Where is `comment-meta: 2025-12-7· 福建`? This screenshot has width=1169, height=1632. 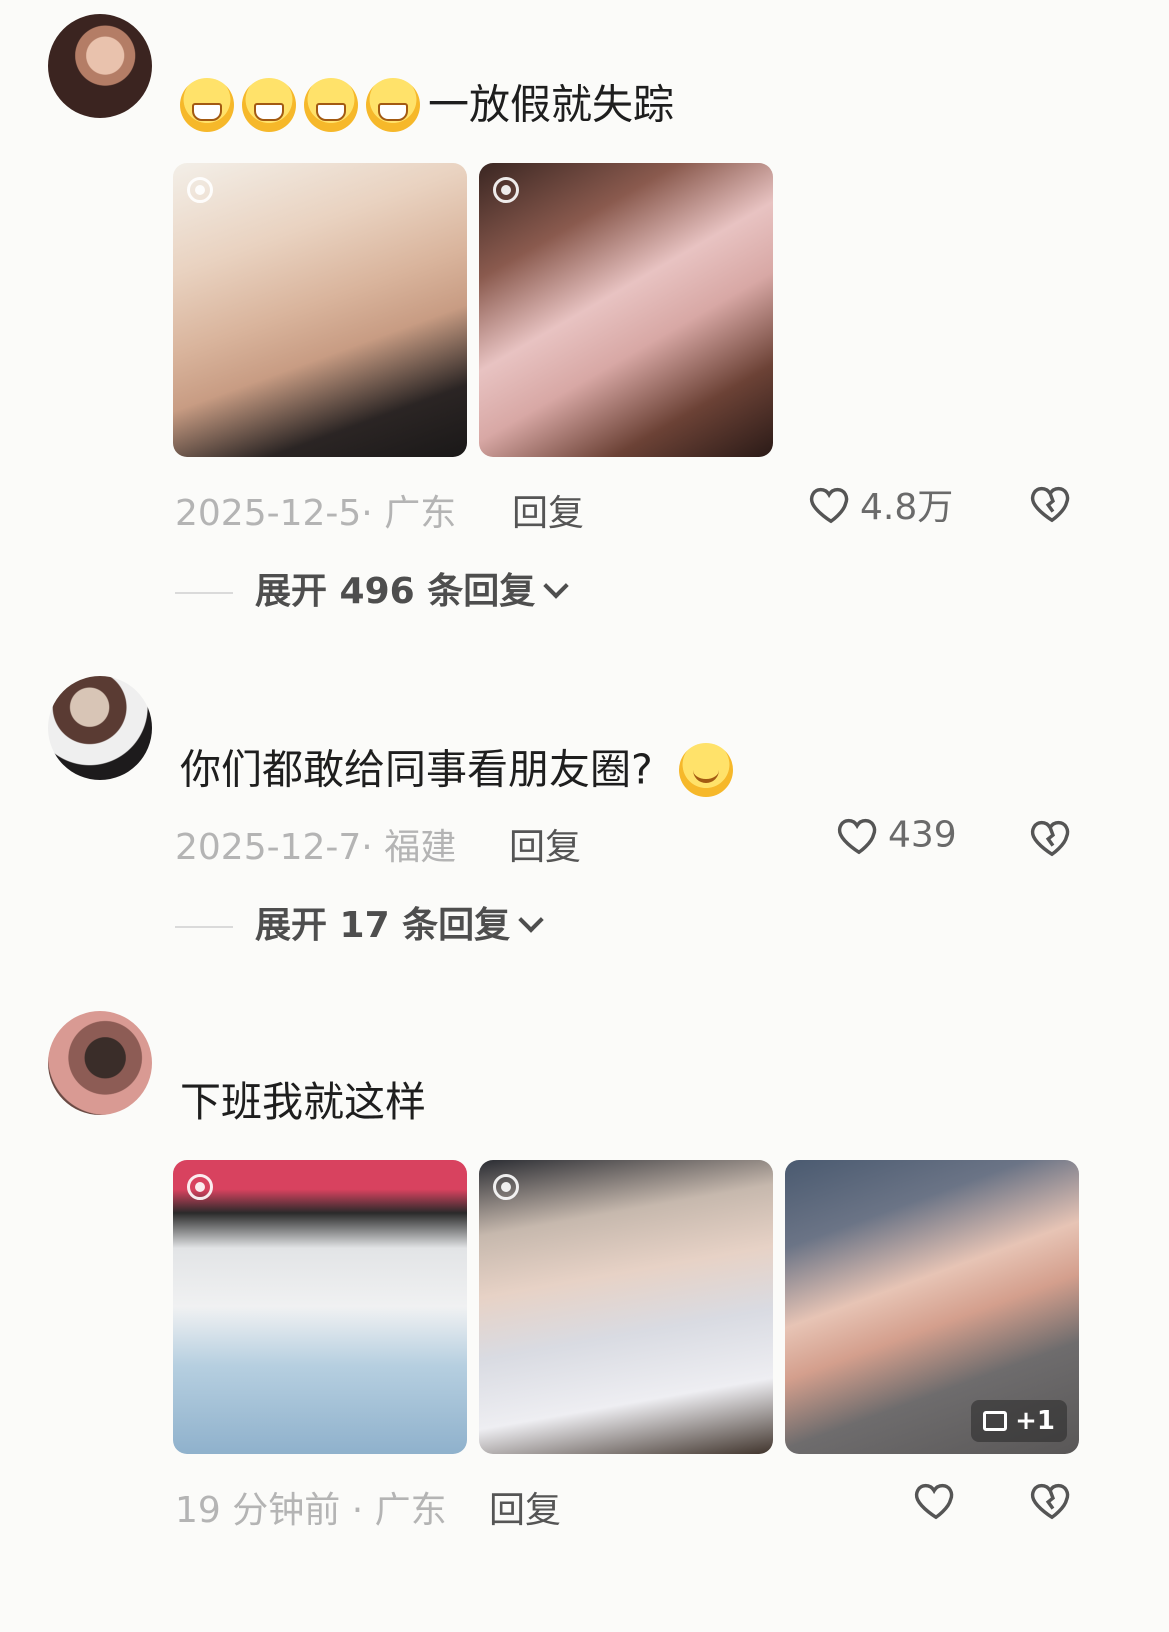 comment-meta: 2025-12-7· 福建 is located at coordinates (316, 847).